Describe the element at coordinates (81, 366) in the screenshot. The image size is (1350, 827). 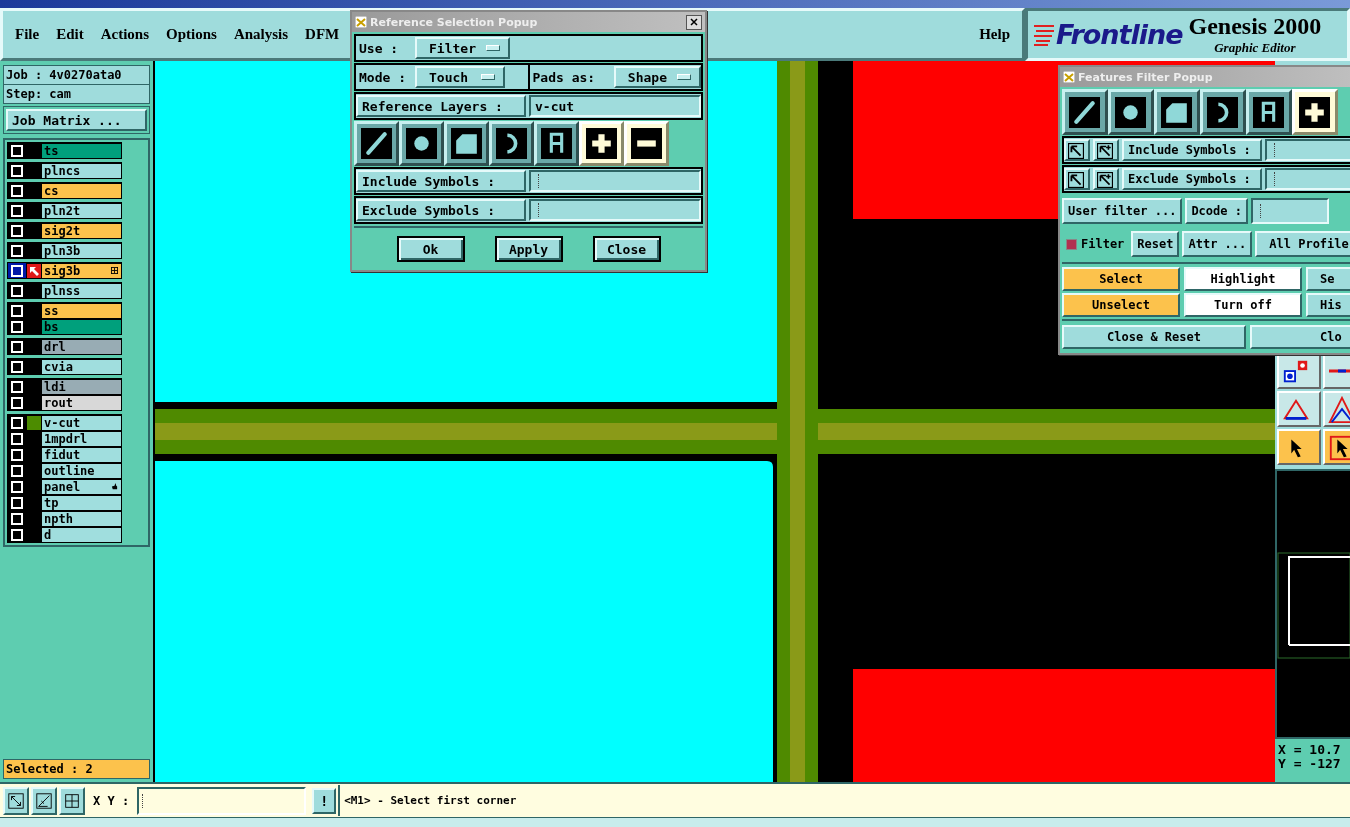
I see `layer-name: cvia` at that location.